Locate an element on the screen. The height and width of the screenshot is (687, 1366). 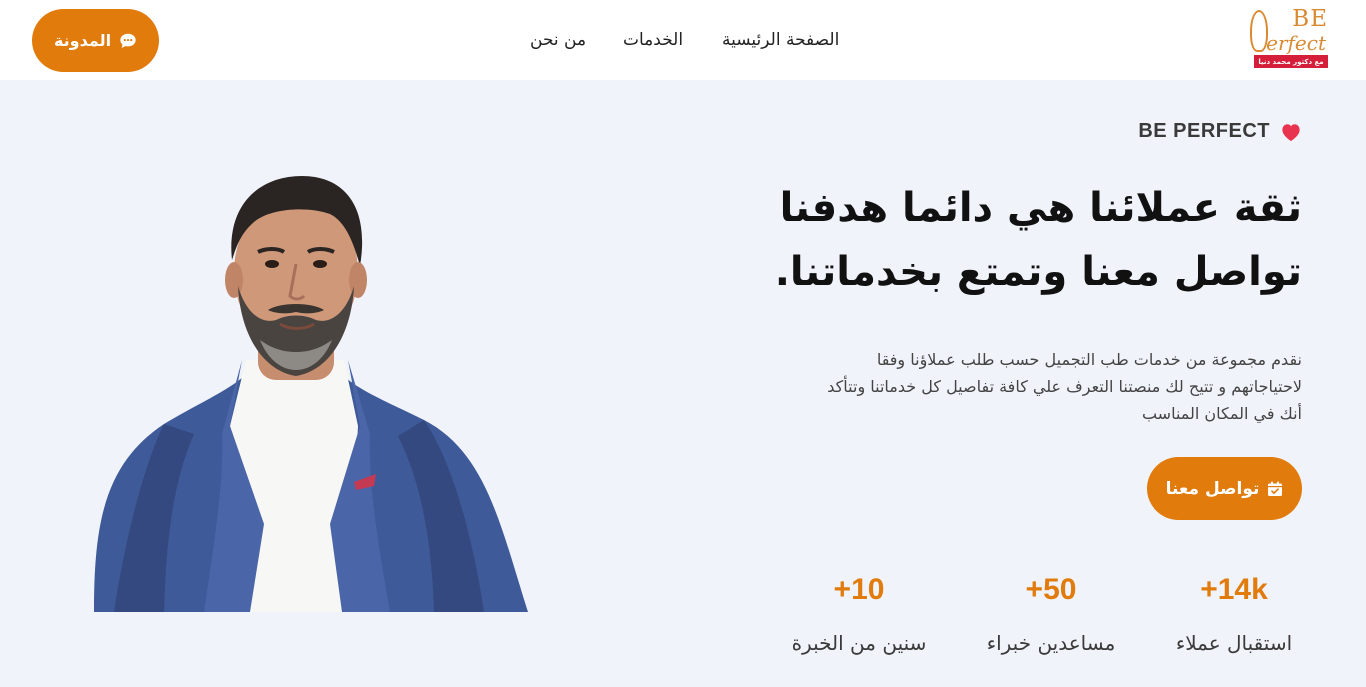
contact-us-button: تواصل معنا is located at coordinates (1224, 488).